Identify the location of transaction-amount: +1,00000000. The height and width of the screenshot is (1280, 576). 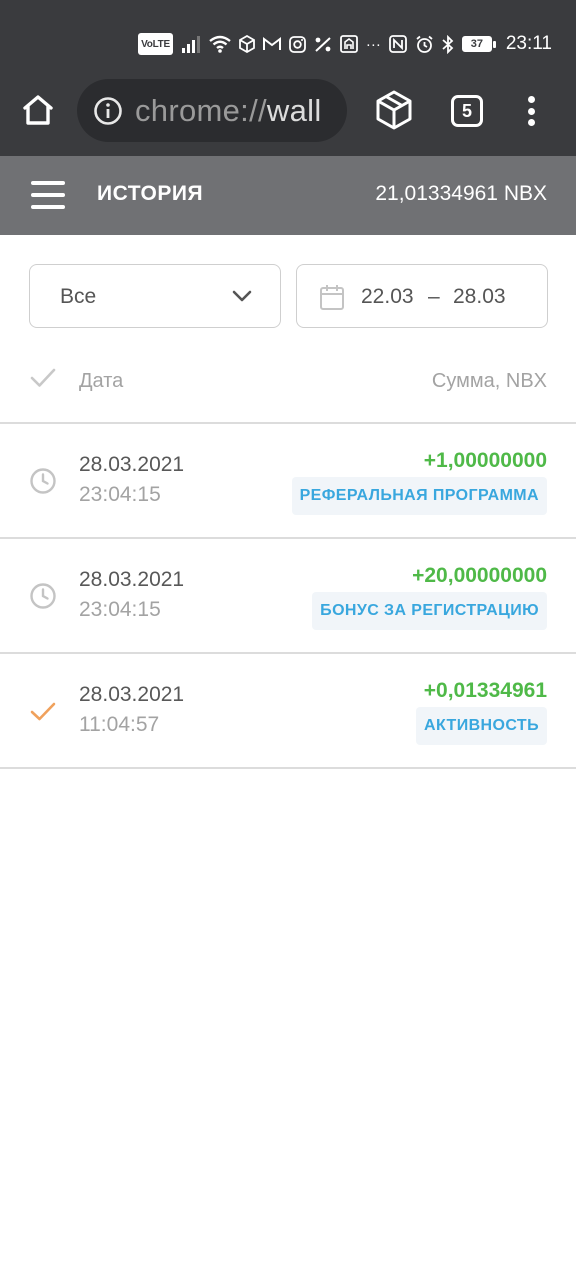
(485, 460).